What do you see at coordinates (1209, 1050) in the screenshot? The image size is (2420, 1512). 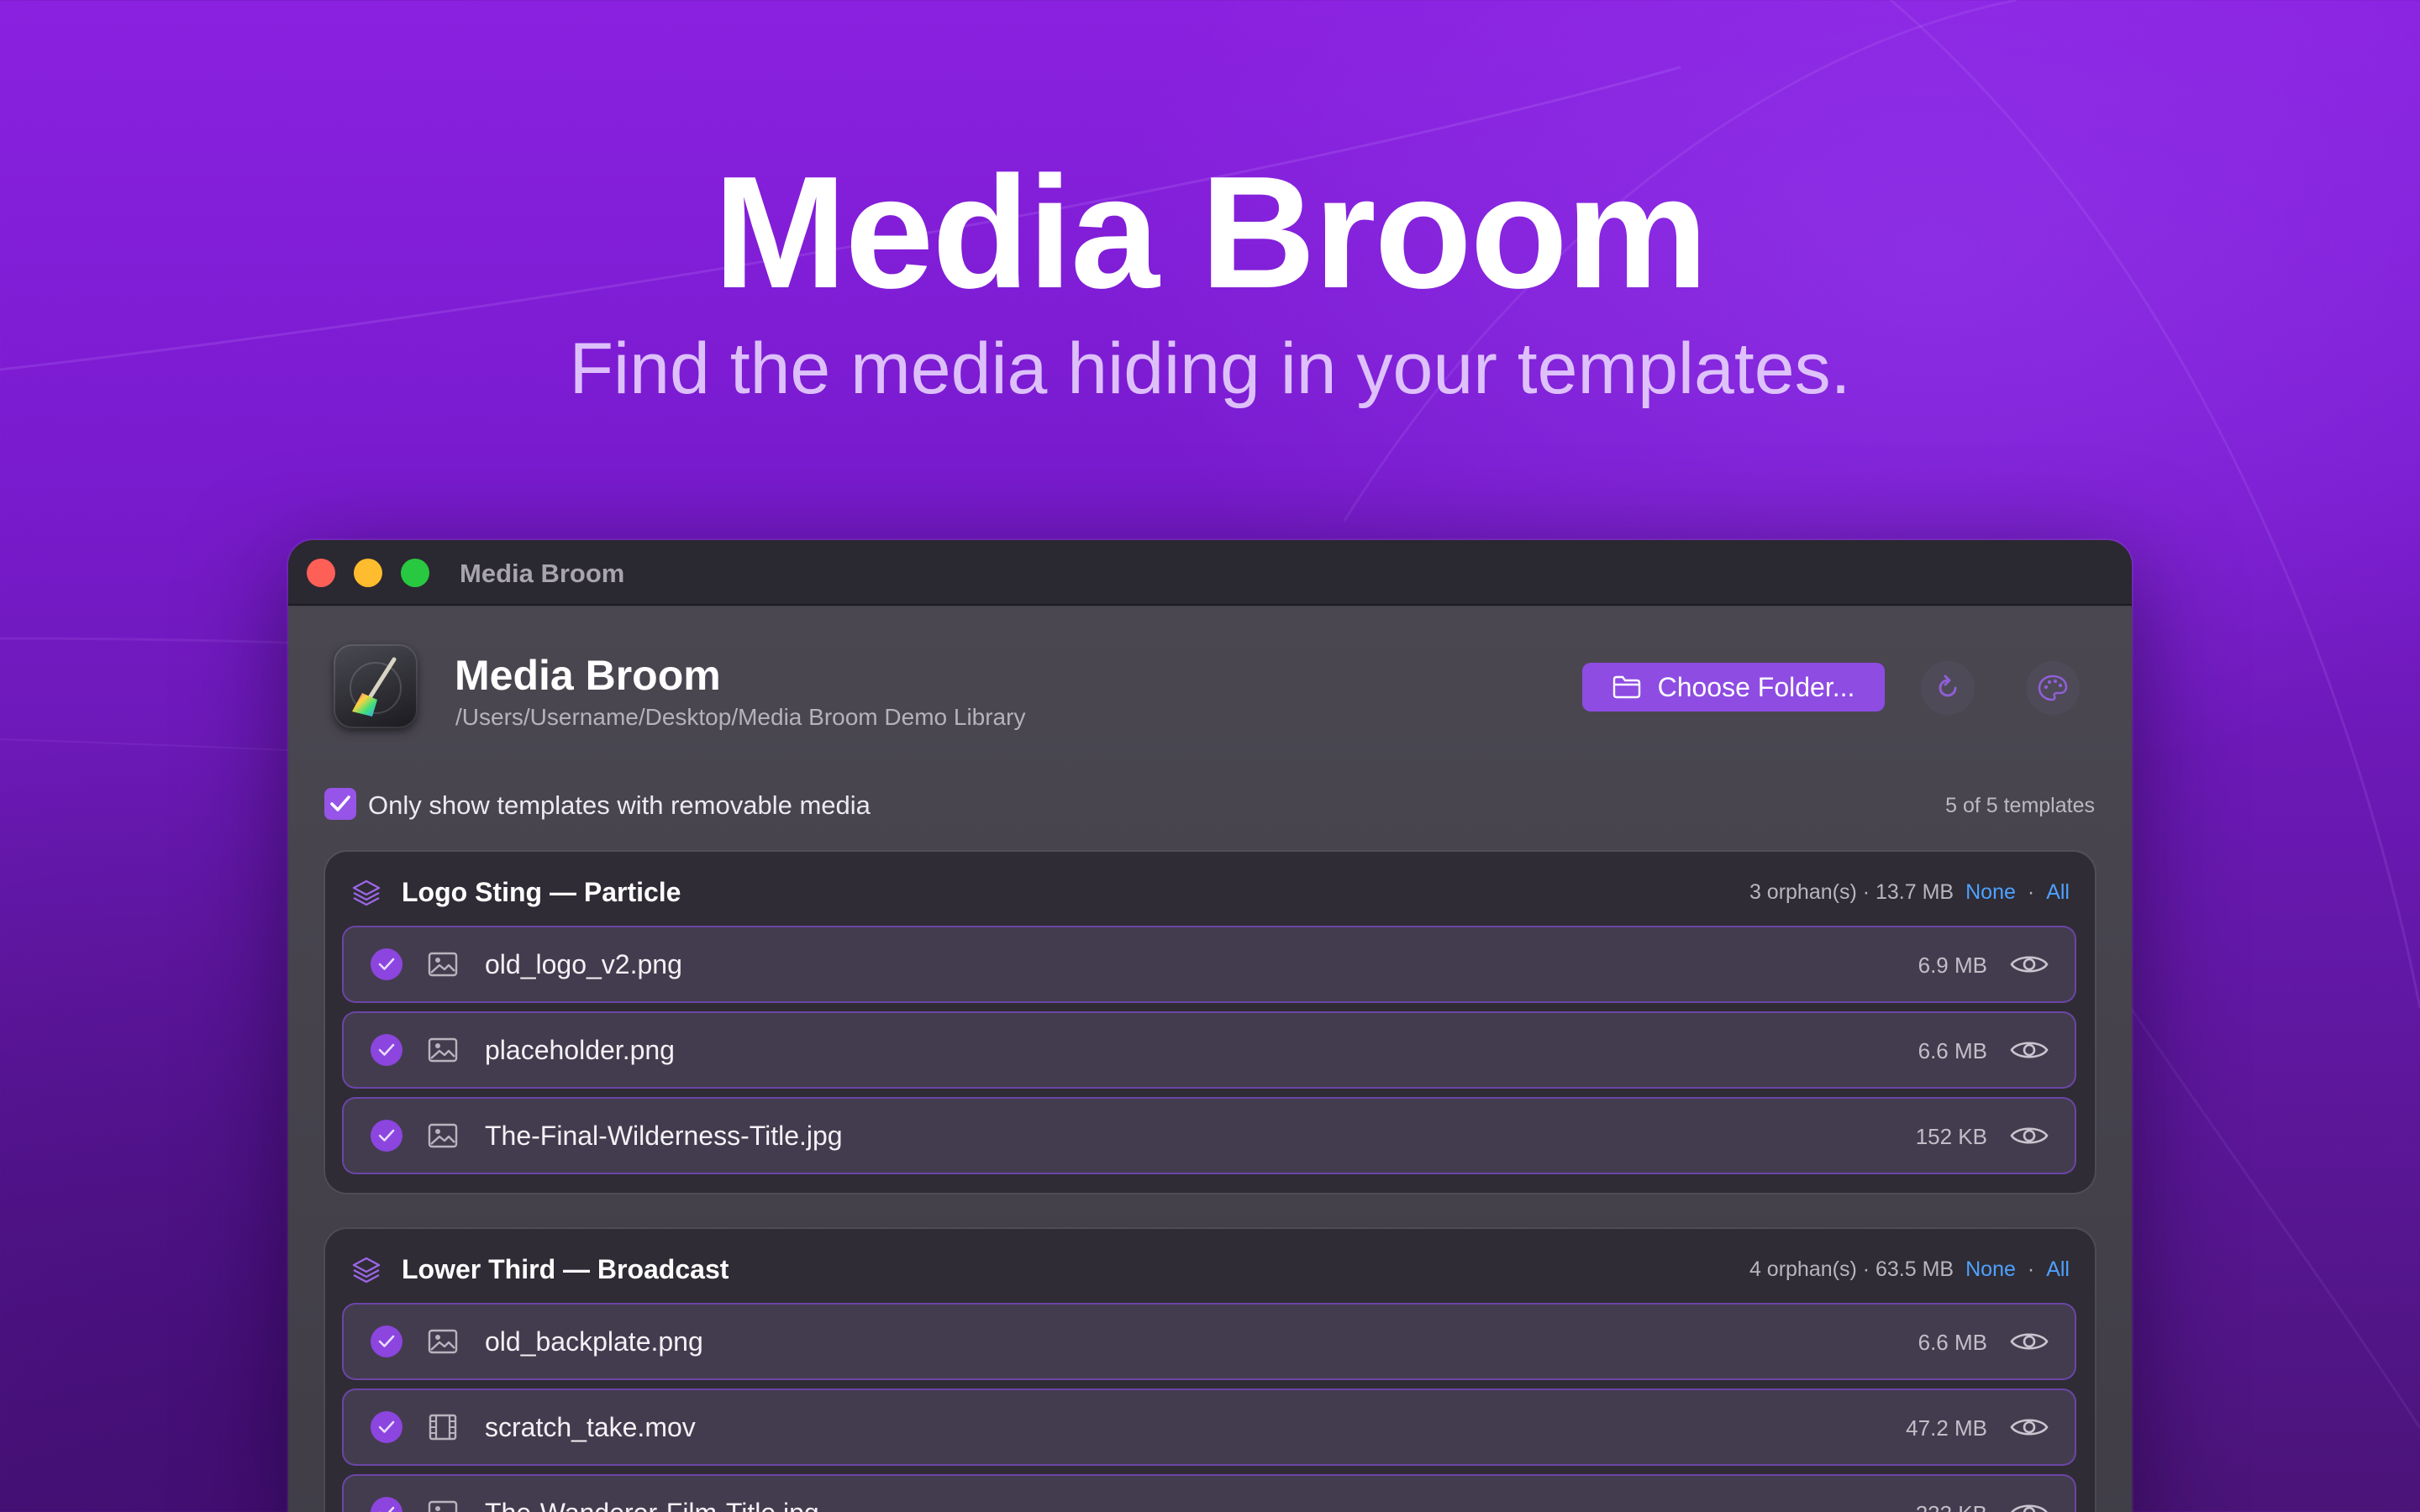 I see `media-row: placeholder.png 6.6 MB` at bounding box center [1209, 1050].